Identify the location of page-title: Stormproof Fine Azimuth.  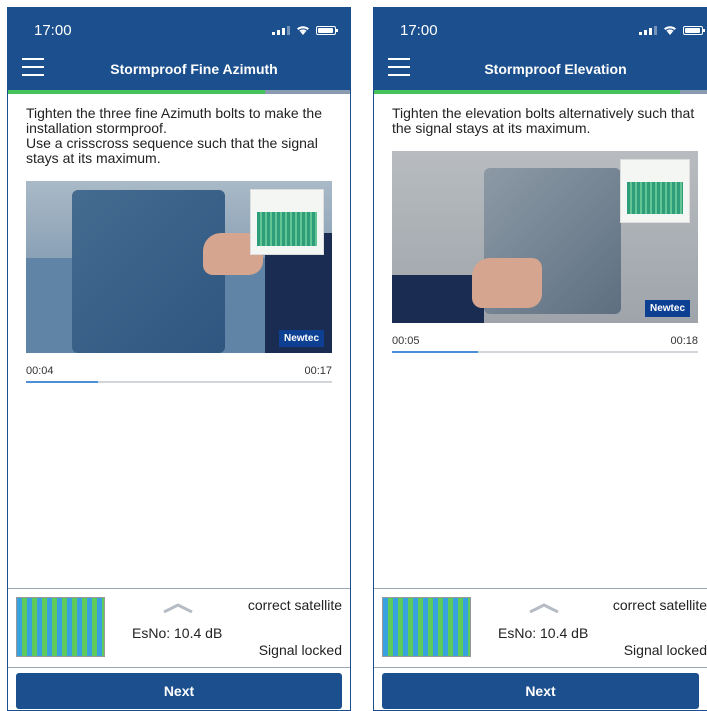
(194, 69).